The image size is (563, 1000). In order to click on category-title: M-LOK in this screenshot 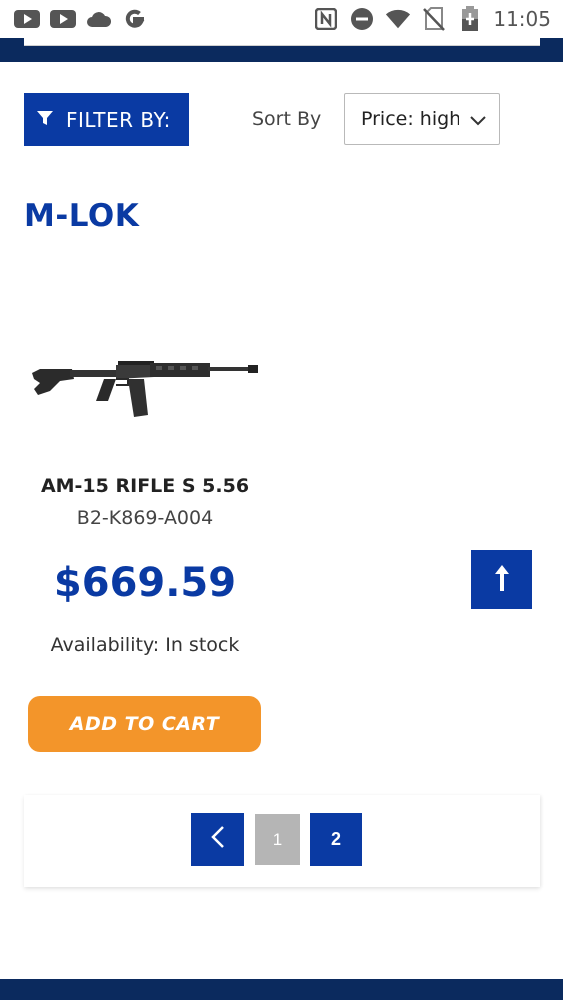, I will do `click(82, 216)`.